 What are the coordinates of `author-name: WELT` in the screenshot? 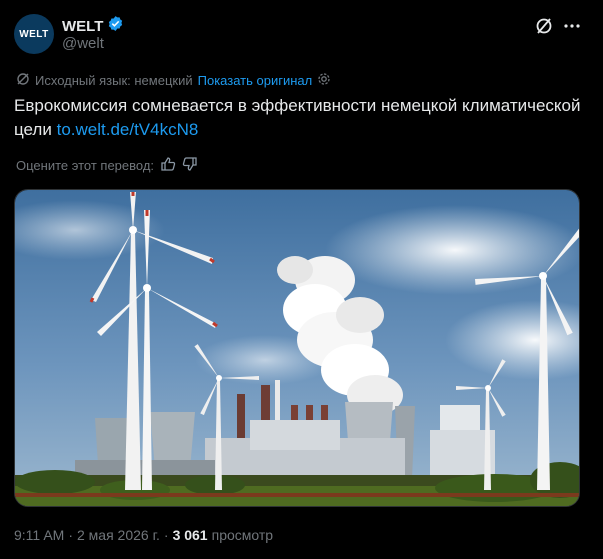 It's located at (82, 26).